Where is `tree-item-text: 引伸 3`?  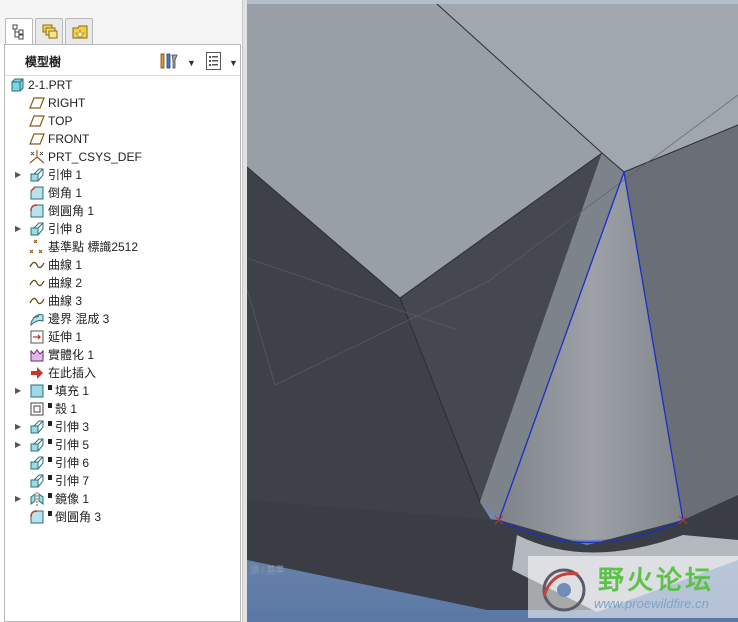 tree-item-text: 引伸 3 is located at coordinates (72, 427).